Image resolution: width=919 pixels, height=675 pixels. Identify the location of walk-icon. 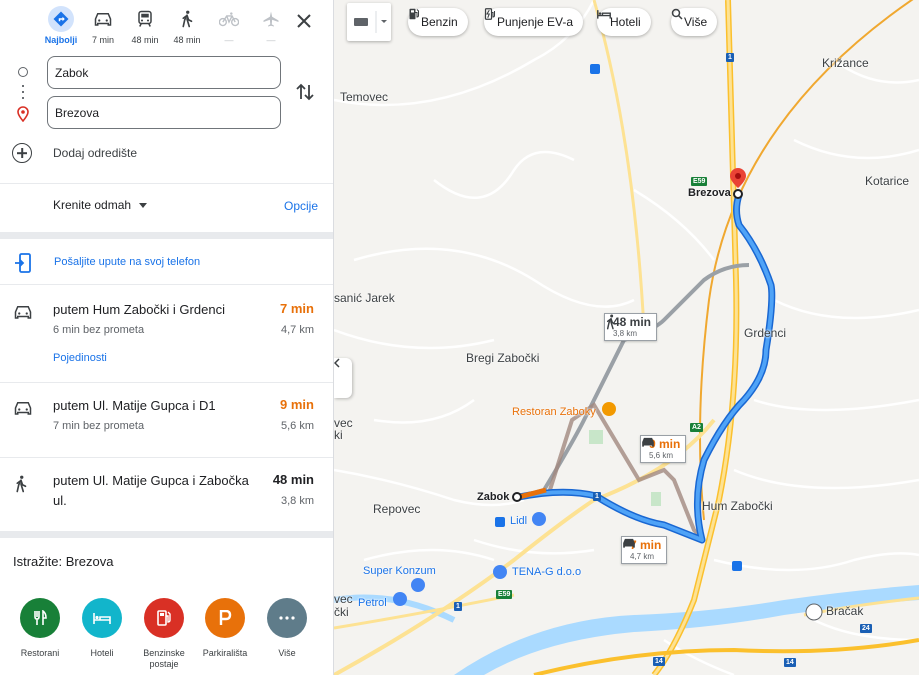
(187, 19).